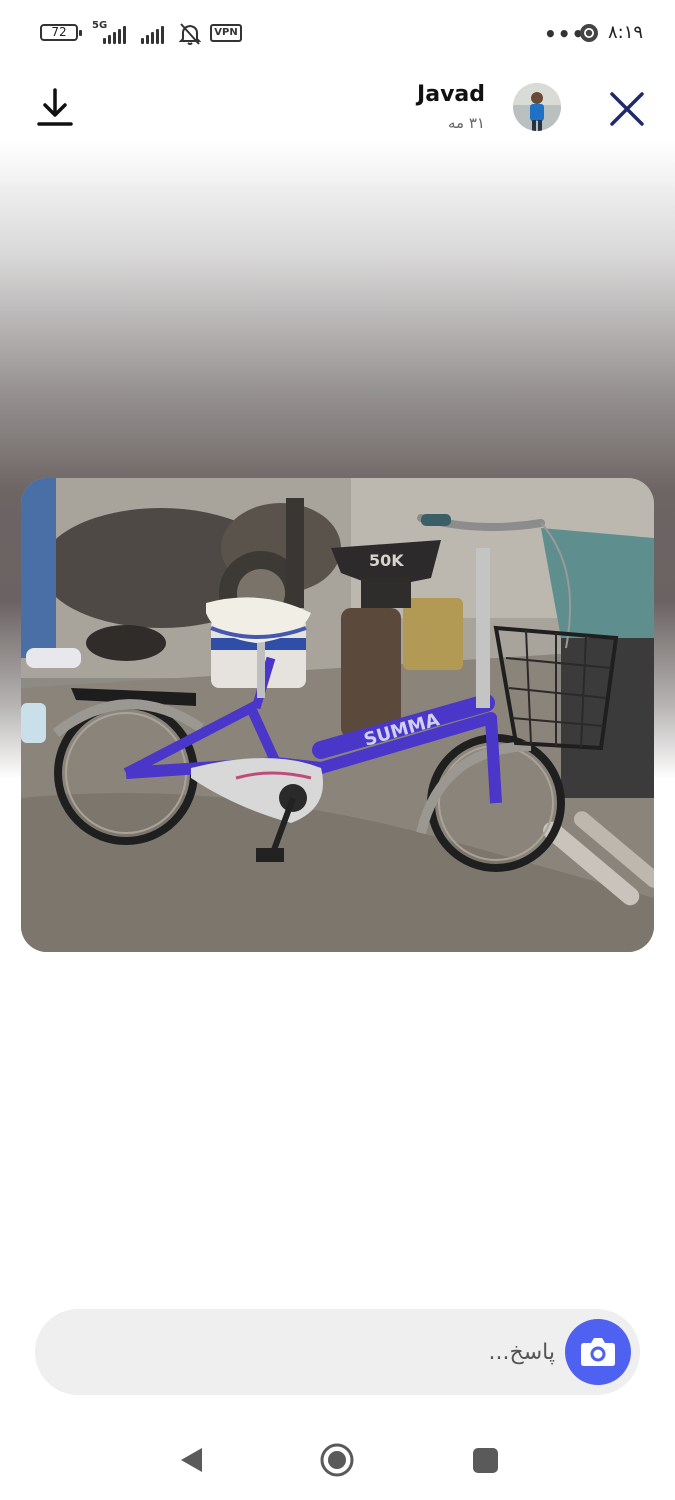 The width and height of the screenshot is (675, 1500). I want to click on clock: ۸:۱۹, so click(626, 32).